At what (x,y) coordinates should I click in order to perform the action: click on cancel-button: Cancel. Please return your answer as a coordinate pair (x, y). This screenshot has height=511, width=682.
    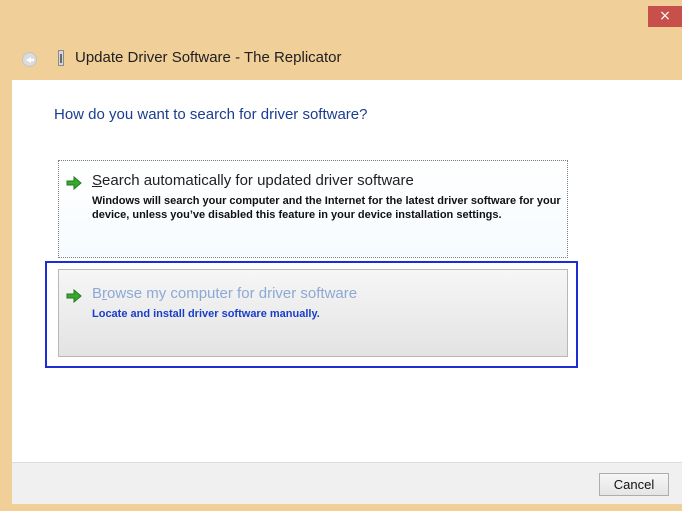
    Looking at the image, I should click on (634, 484).